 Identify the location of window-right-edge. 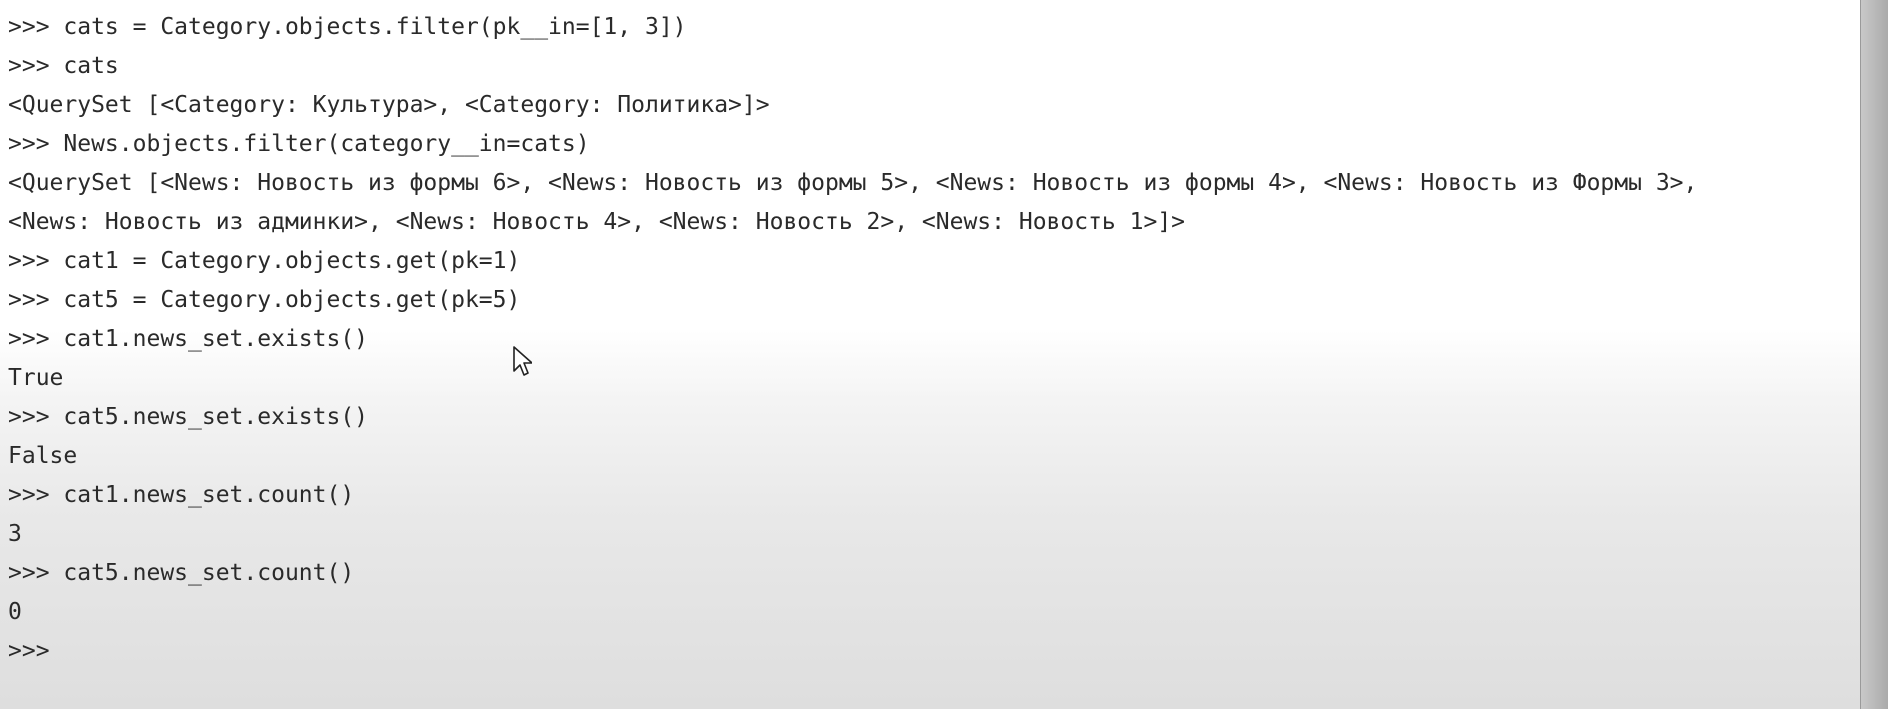
(1874, 354).